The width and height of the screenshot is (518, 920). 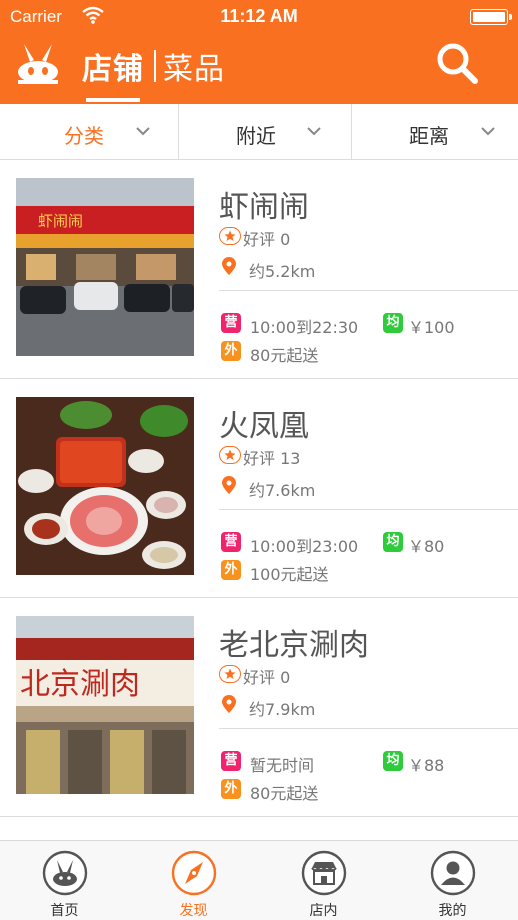 What do you see at coordinates (457, 63) in the screenshot?
I see `search-icon` at bounding box center [457, 63].